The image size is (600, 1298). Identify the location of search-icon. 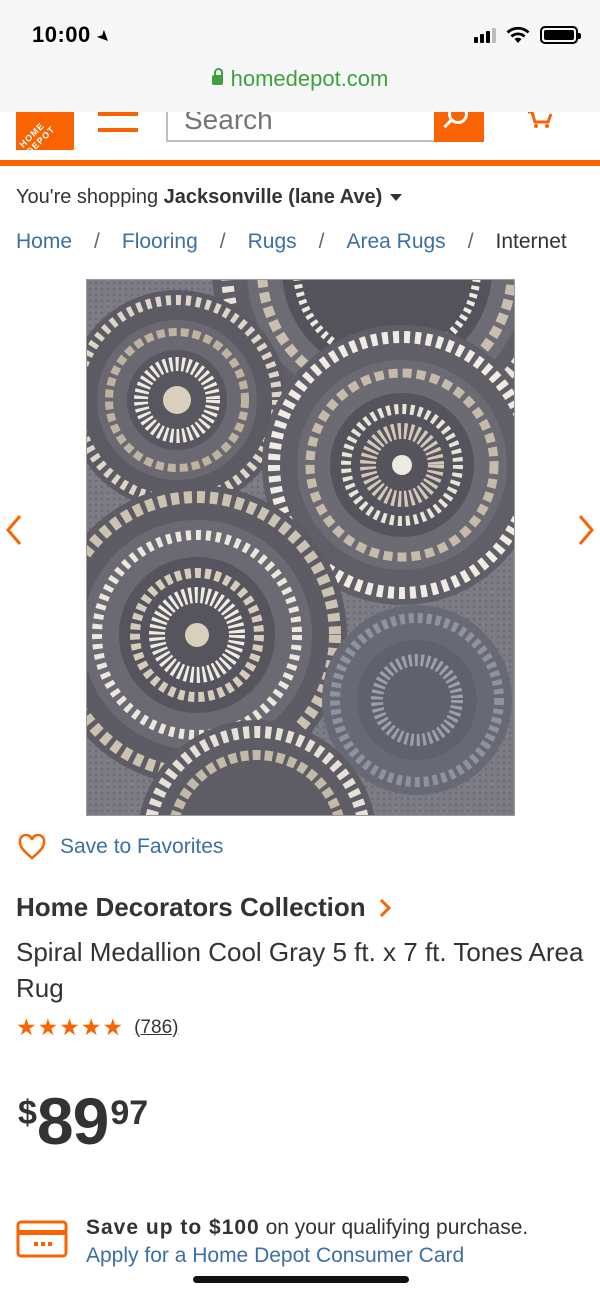
(458, 118).